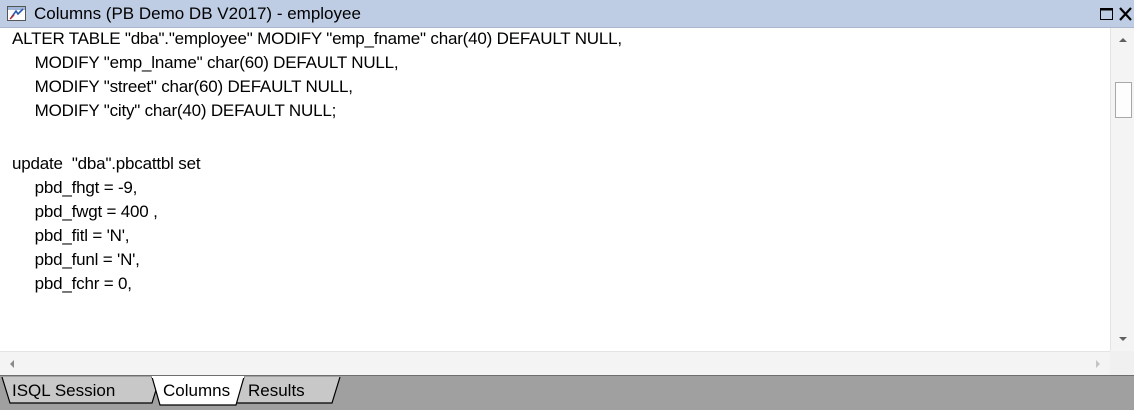  I want to click on scroll-down-arrow-icon, so click(1122, 339).